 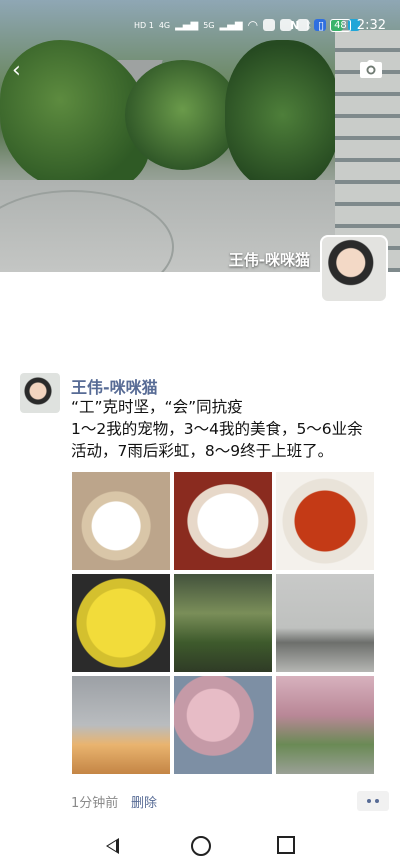 What do you see at coordinates (201, 846) in the screenshot?
I see `nav-home-icon` at bounding box center [201, 846].